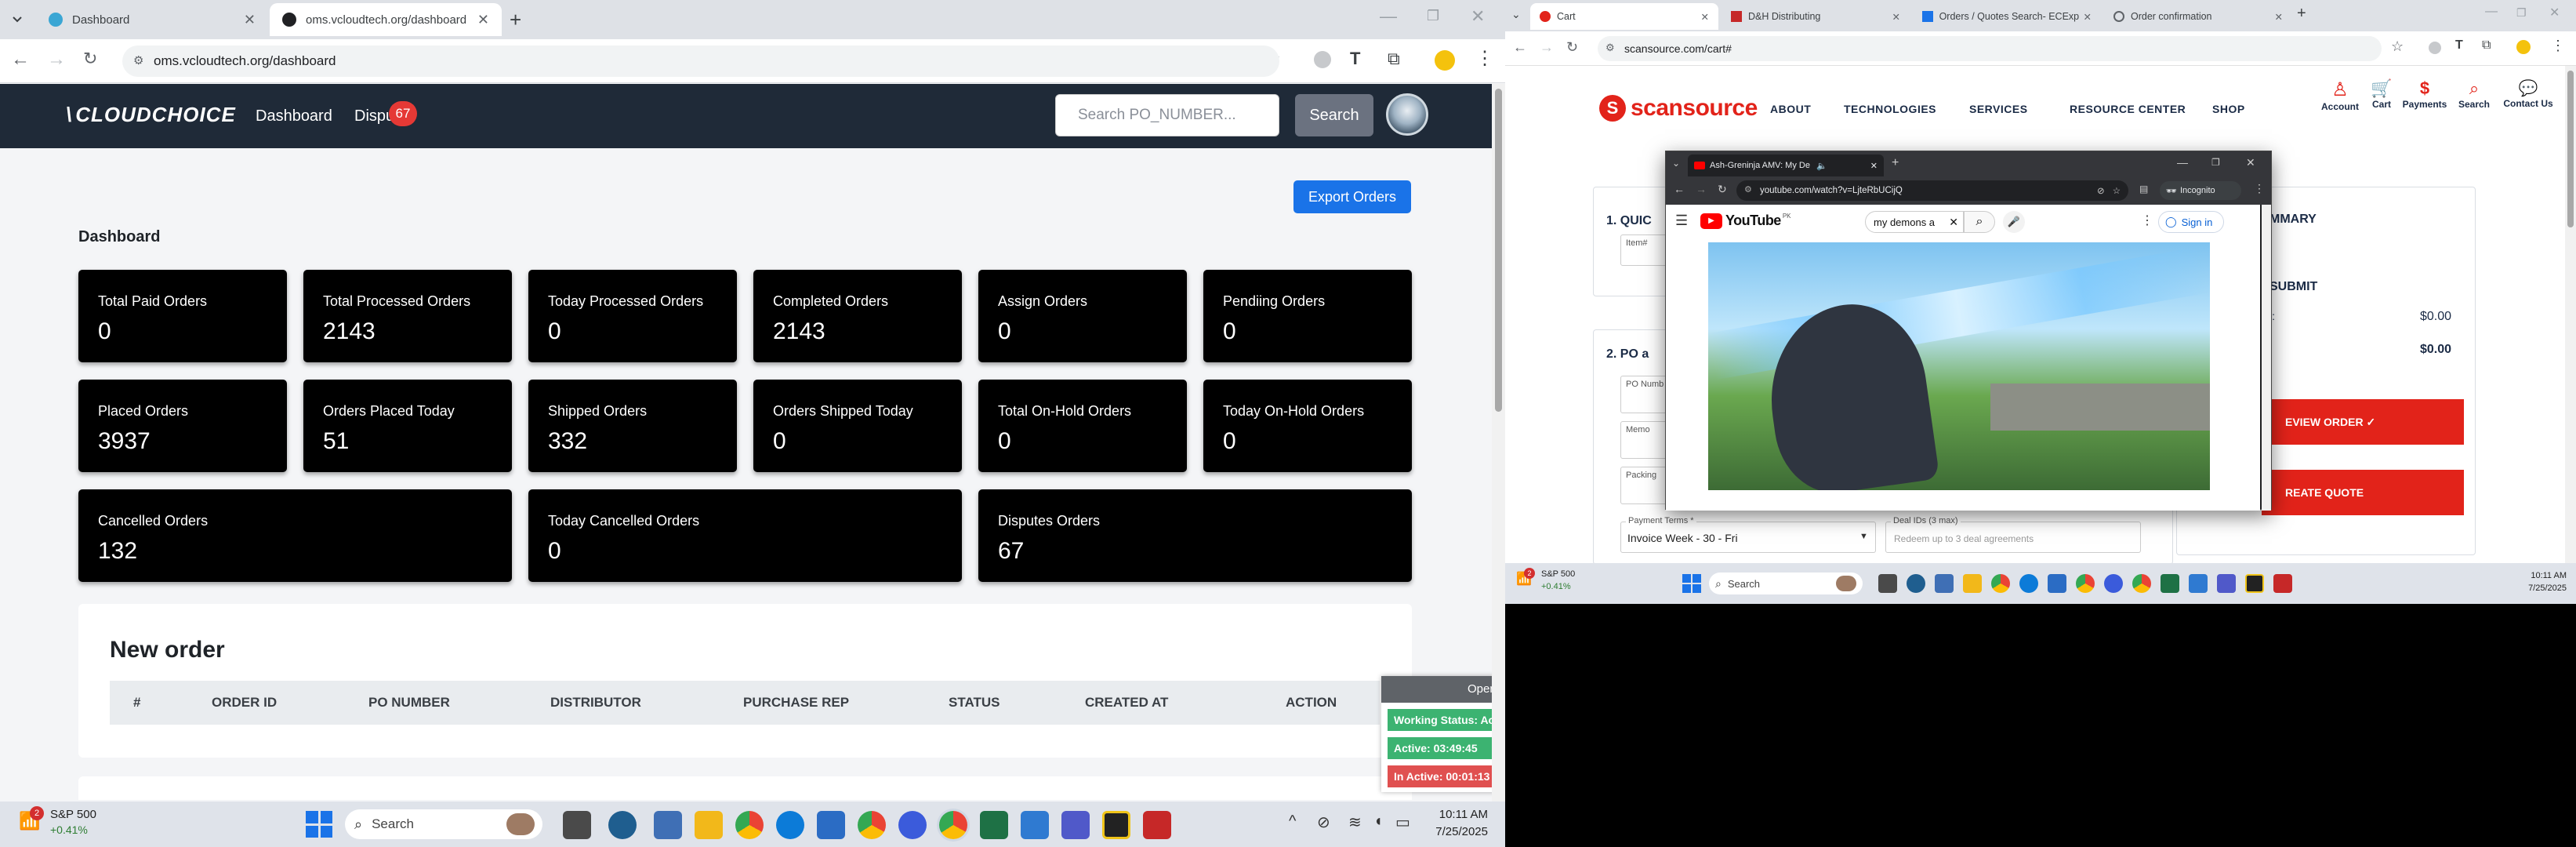  What do you see at coordinates (1308, 316) in the screenshot?
I see `card-pending-orders: Pendiing Orders 0` at bounding box center [1308, 316].